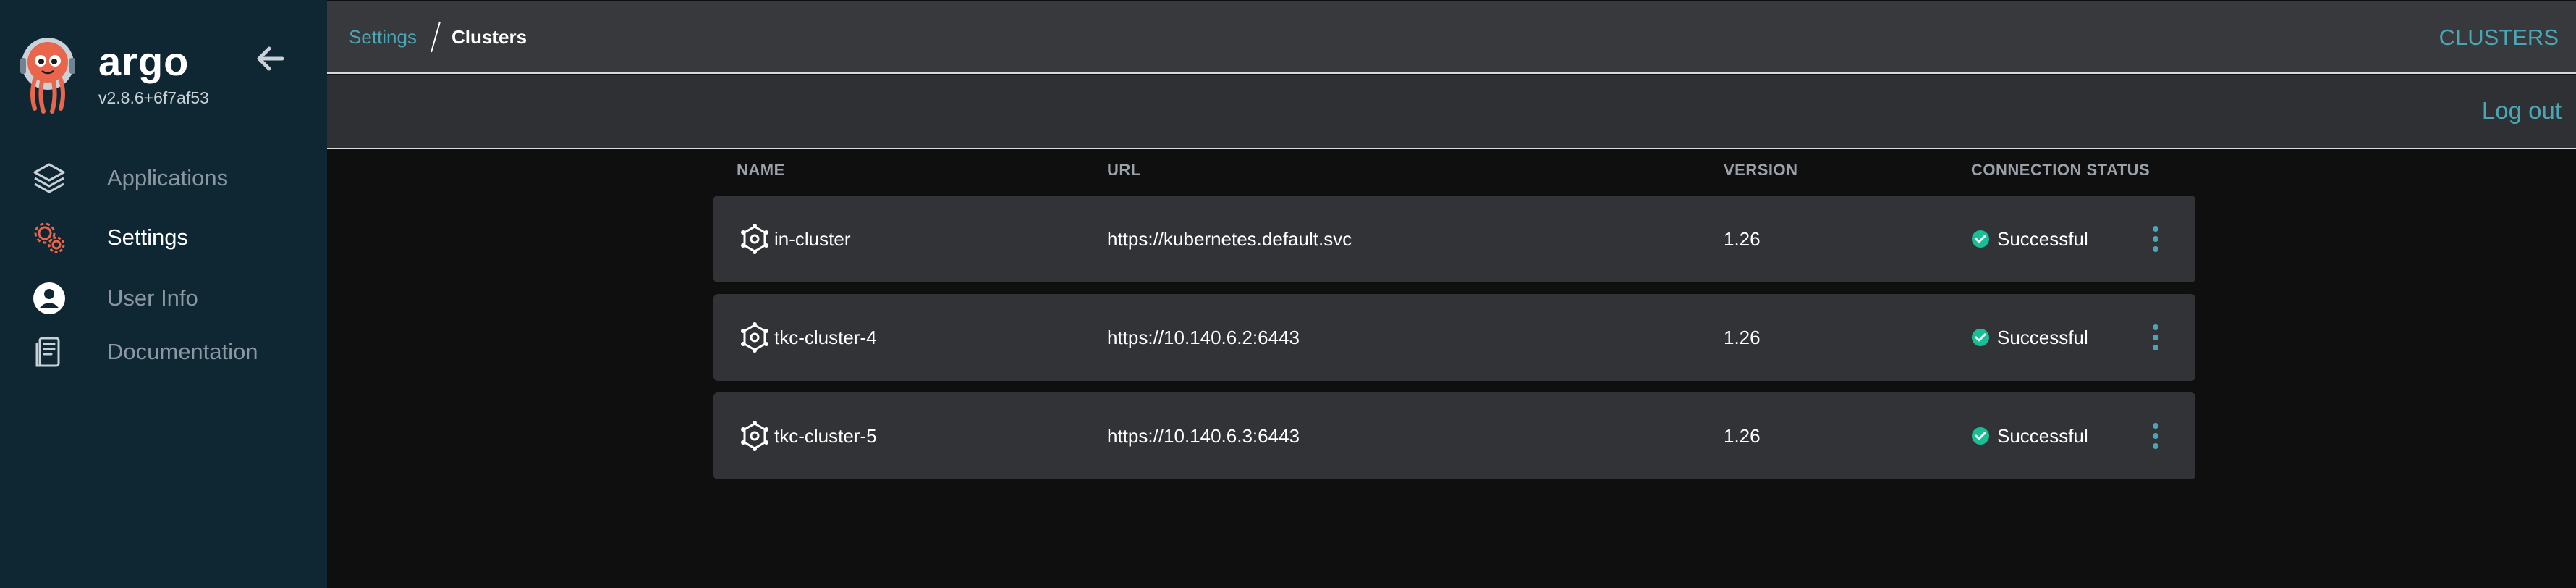 The height and width of the screenshot is (588, 2576). What do you see at coordinates (490, 37) in the screenshot?
I see `breadcrumb-current: Clusters` at bounding box center [490, 37].